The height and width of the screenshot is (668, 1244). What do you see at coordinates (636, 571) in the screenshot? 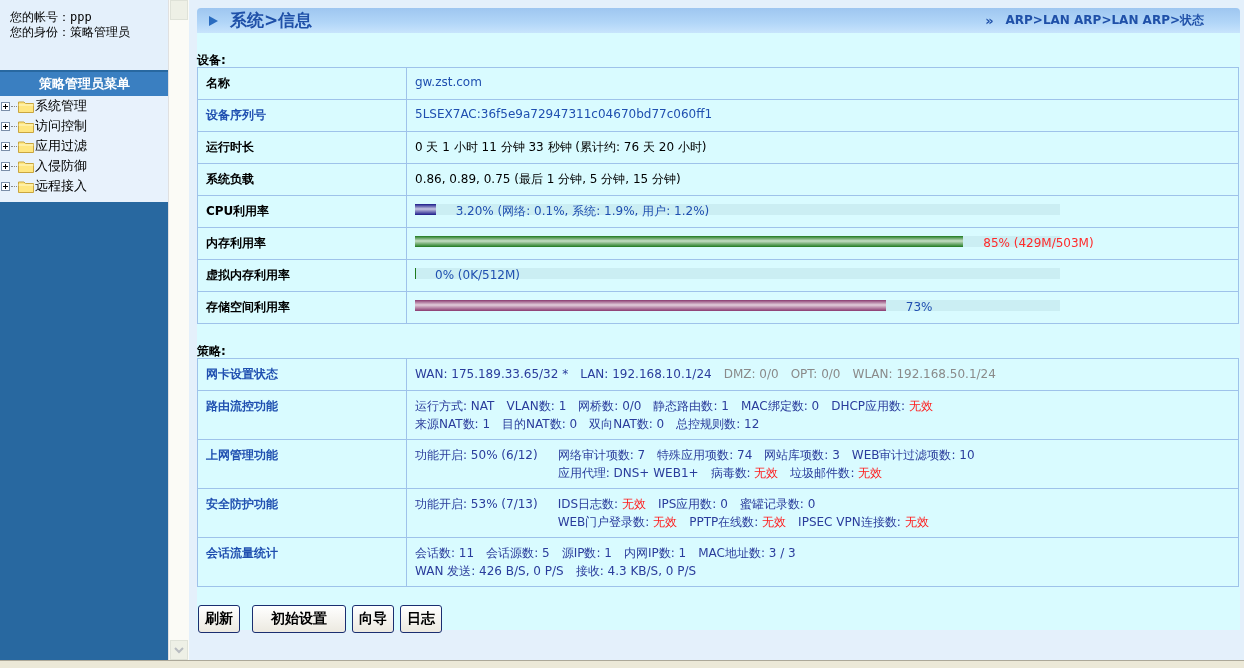
I see `stat-text: 接收: 4.3 KB/S, 0 P/S` at bounding box center [636, 571].